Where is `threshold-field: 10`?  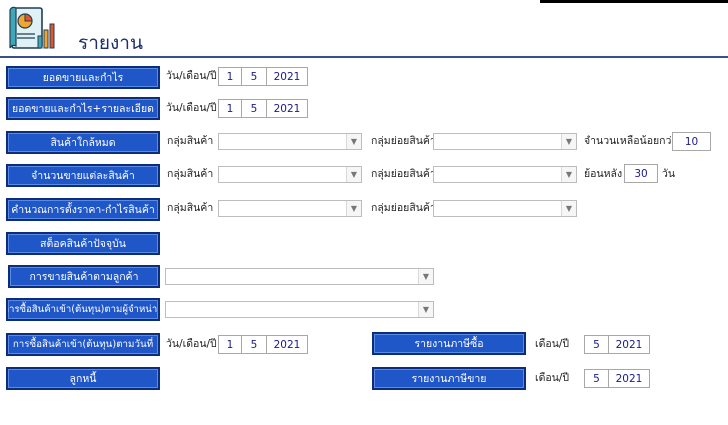
threshold-field: 10 is located at coordinates (691, 141).